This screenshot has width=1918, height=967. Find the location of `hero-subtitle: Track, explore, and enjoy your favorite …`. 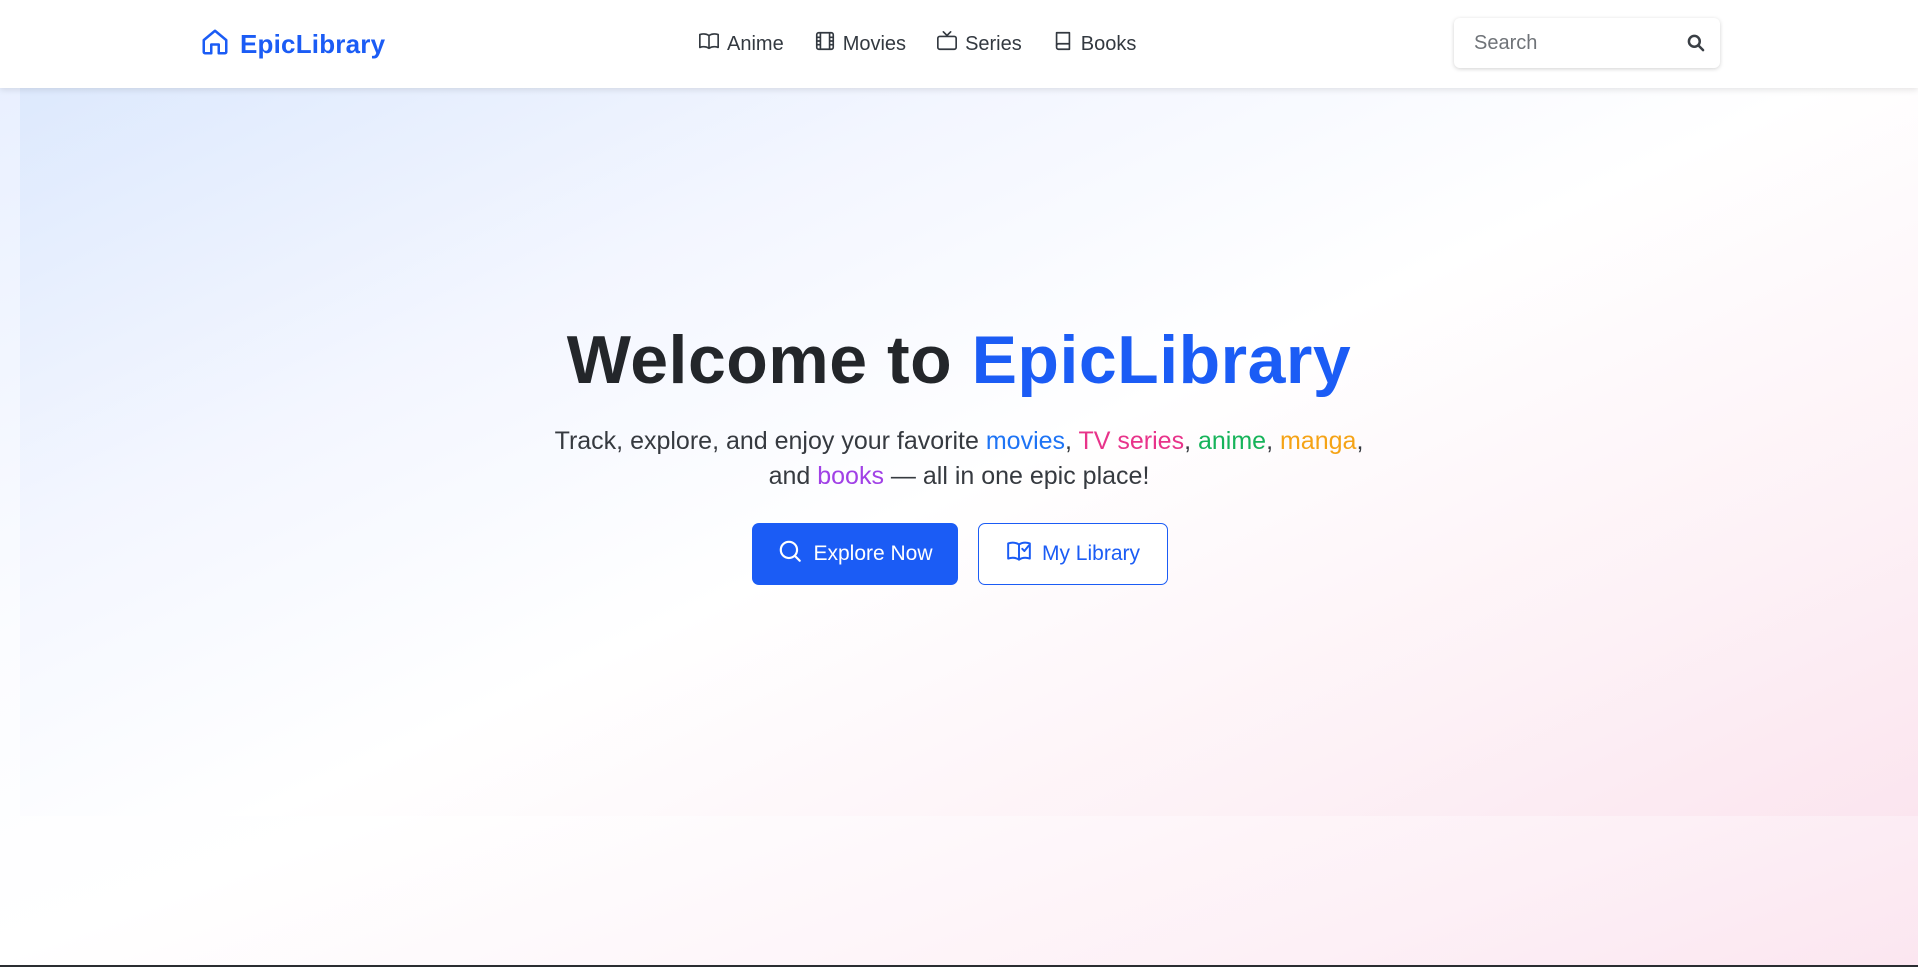

hero-subtitle: Track, explore, and enjoy your favorite … is located at coordinates (959, 459).